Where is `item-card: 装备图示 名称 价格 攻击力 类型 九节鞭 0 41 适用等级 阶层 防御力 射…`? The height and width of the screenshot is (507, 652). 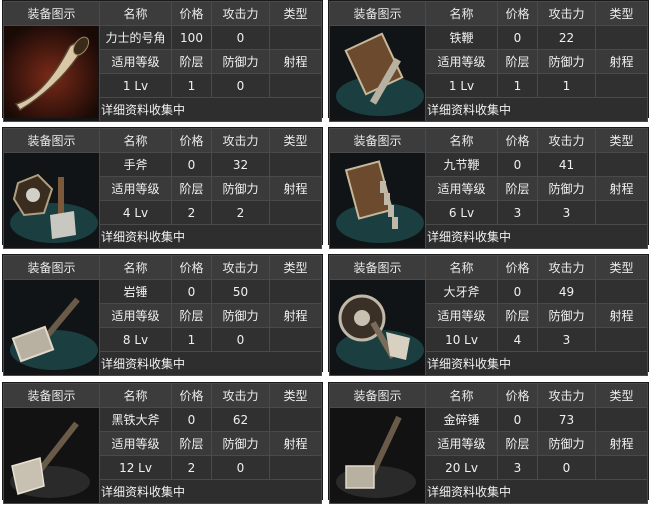
item-card: 装备图示 名称 价格 攻击力 类型 九节鞭 0 41 适用等级 阶层 防御力 射… is located at coordinates (488, 188).